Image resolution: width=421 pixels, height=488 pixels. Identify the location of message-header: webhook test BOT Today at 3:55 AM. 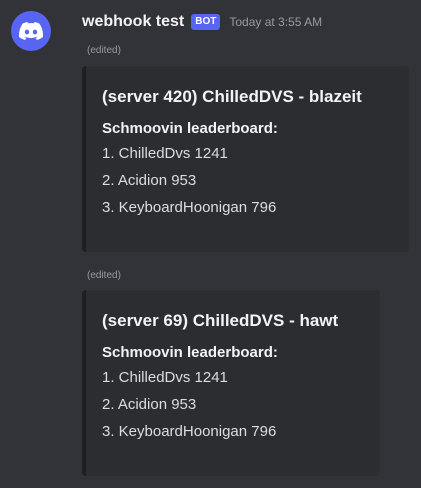
(202, 22).